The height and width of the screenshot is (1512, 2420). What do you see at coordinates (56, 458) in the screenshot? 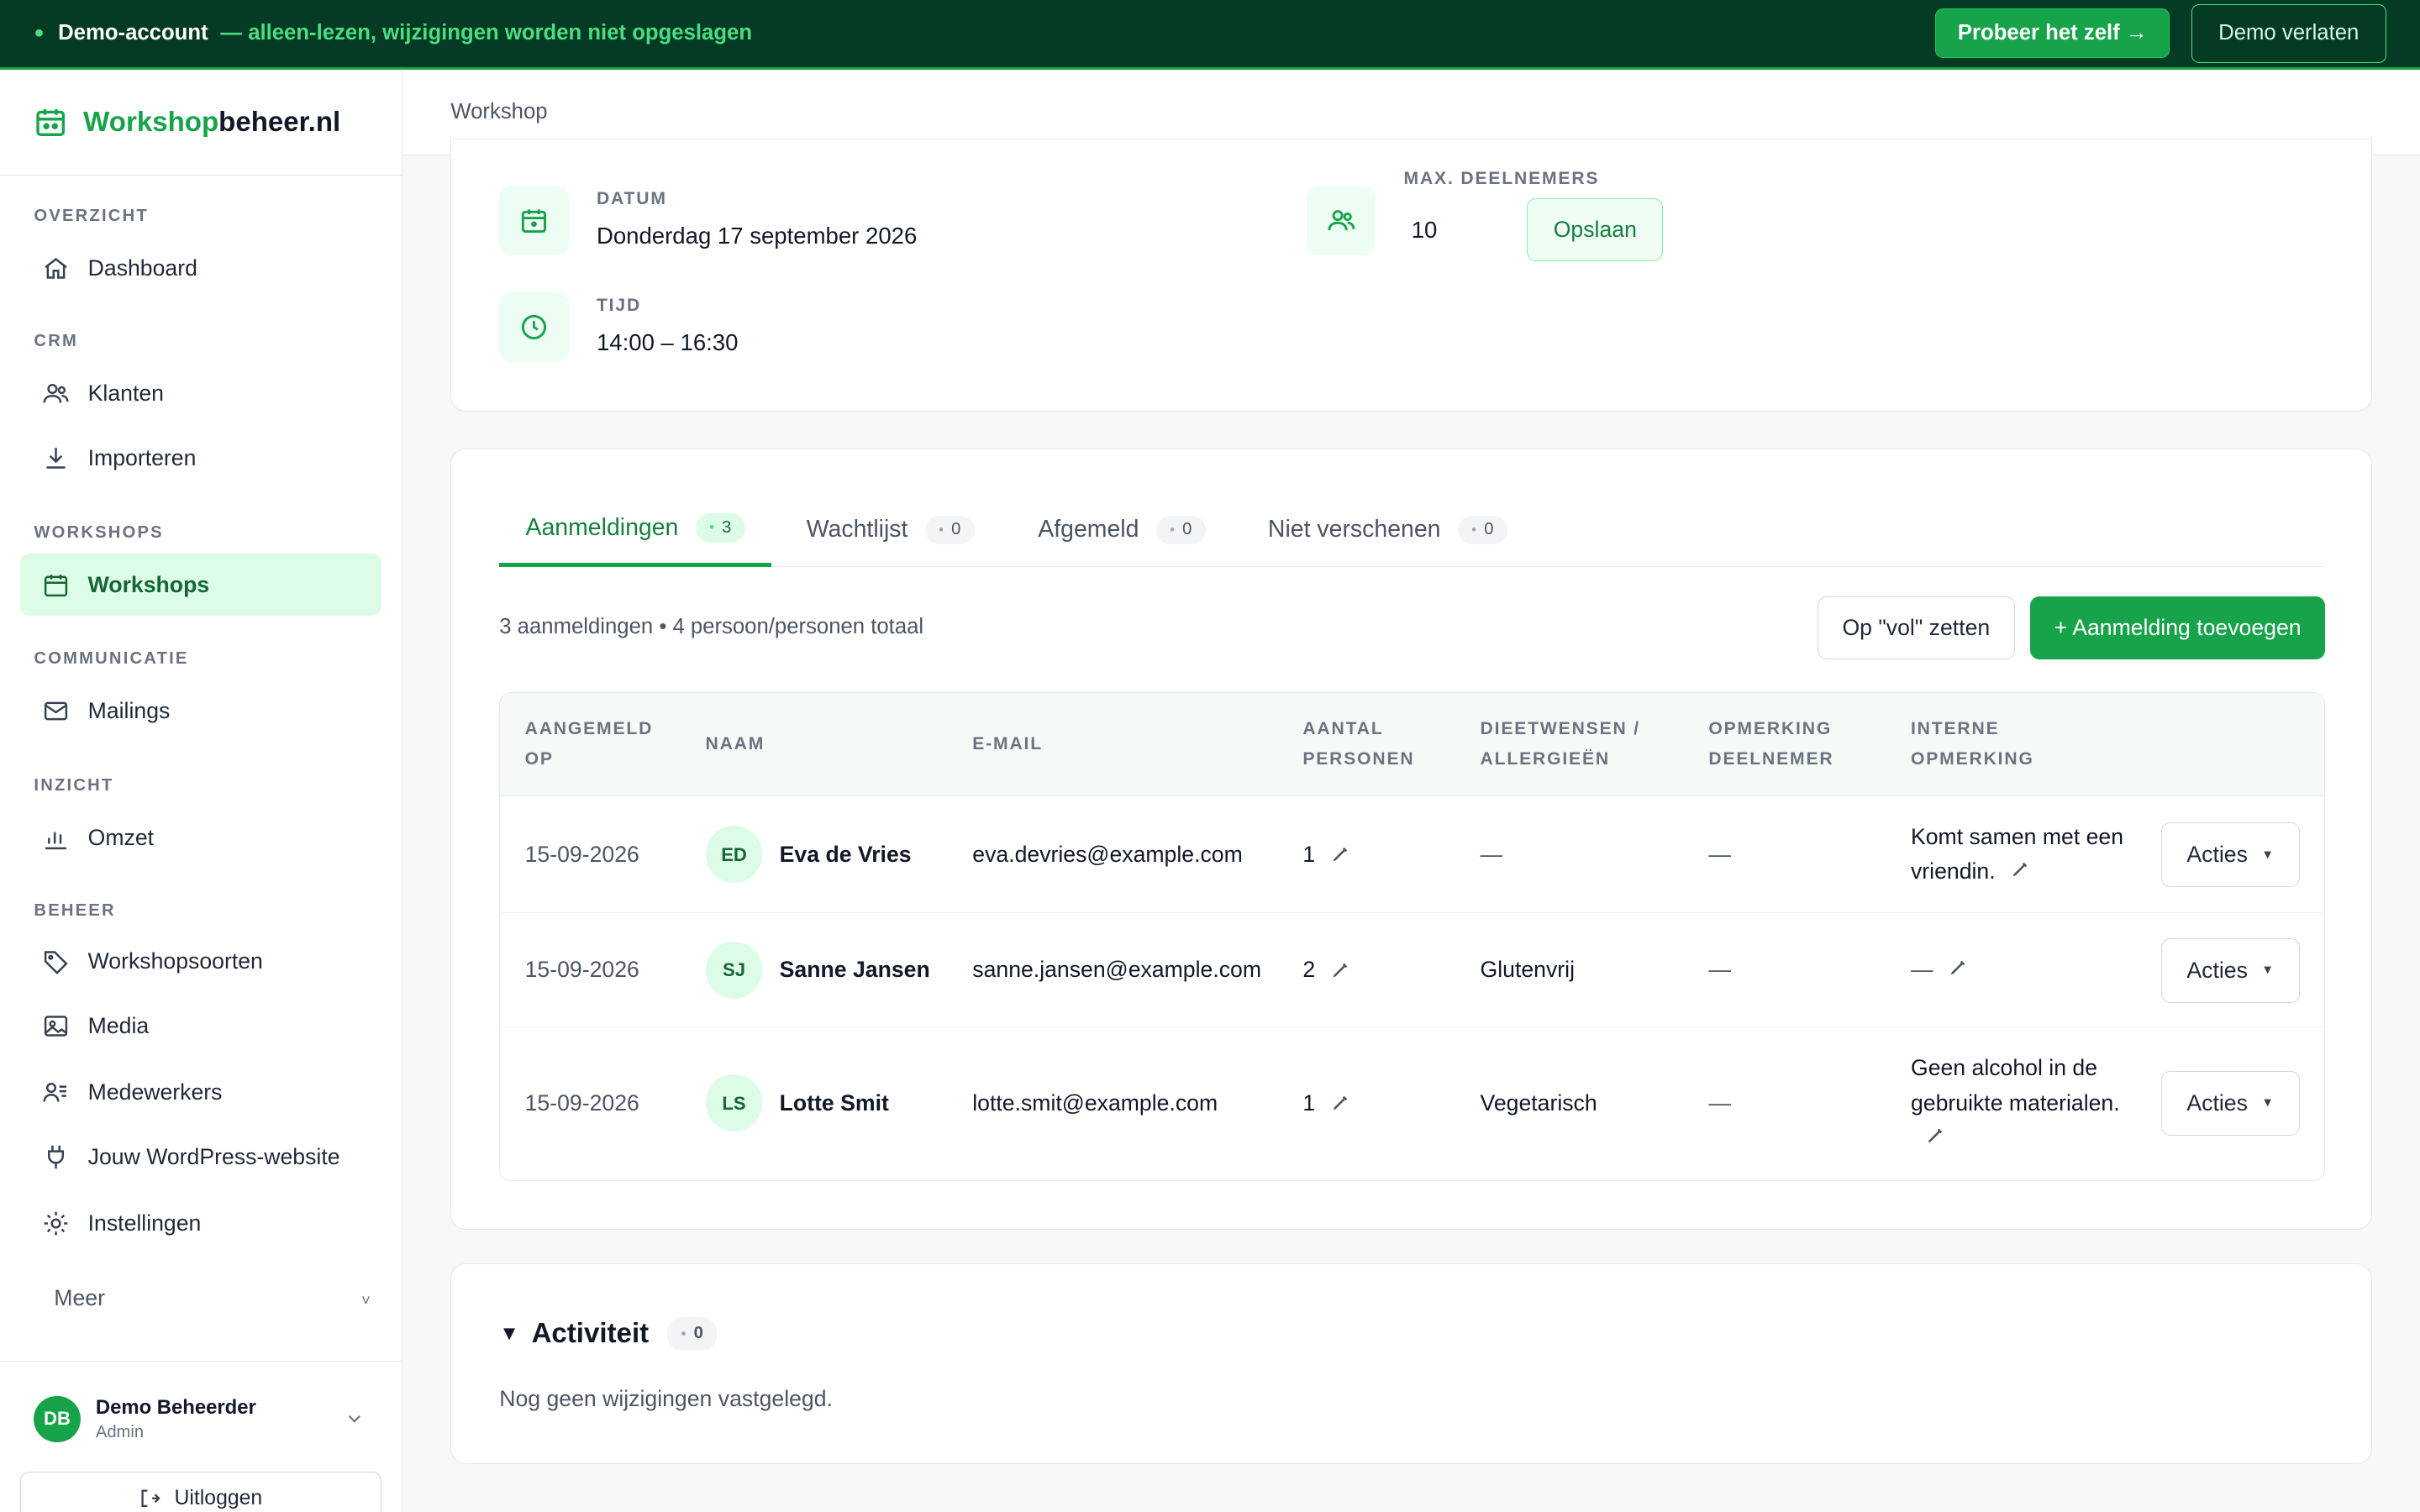
I see `download-icon` at bounding box center [56, 458].